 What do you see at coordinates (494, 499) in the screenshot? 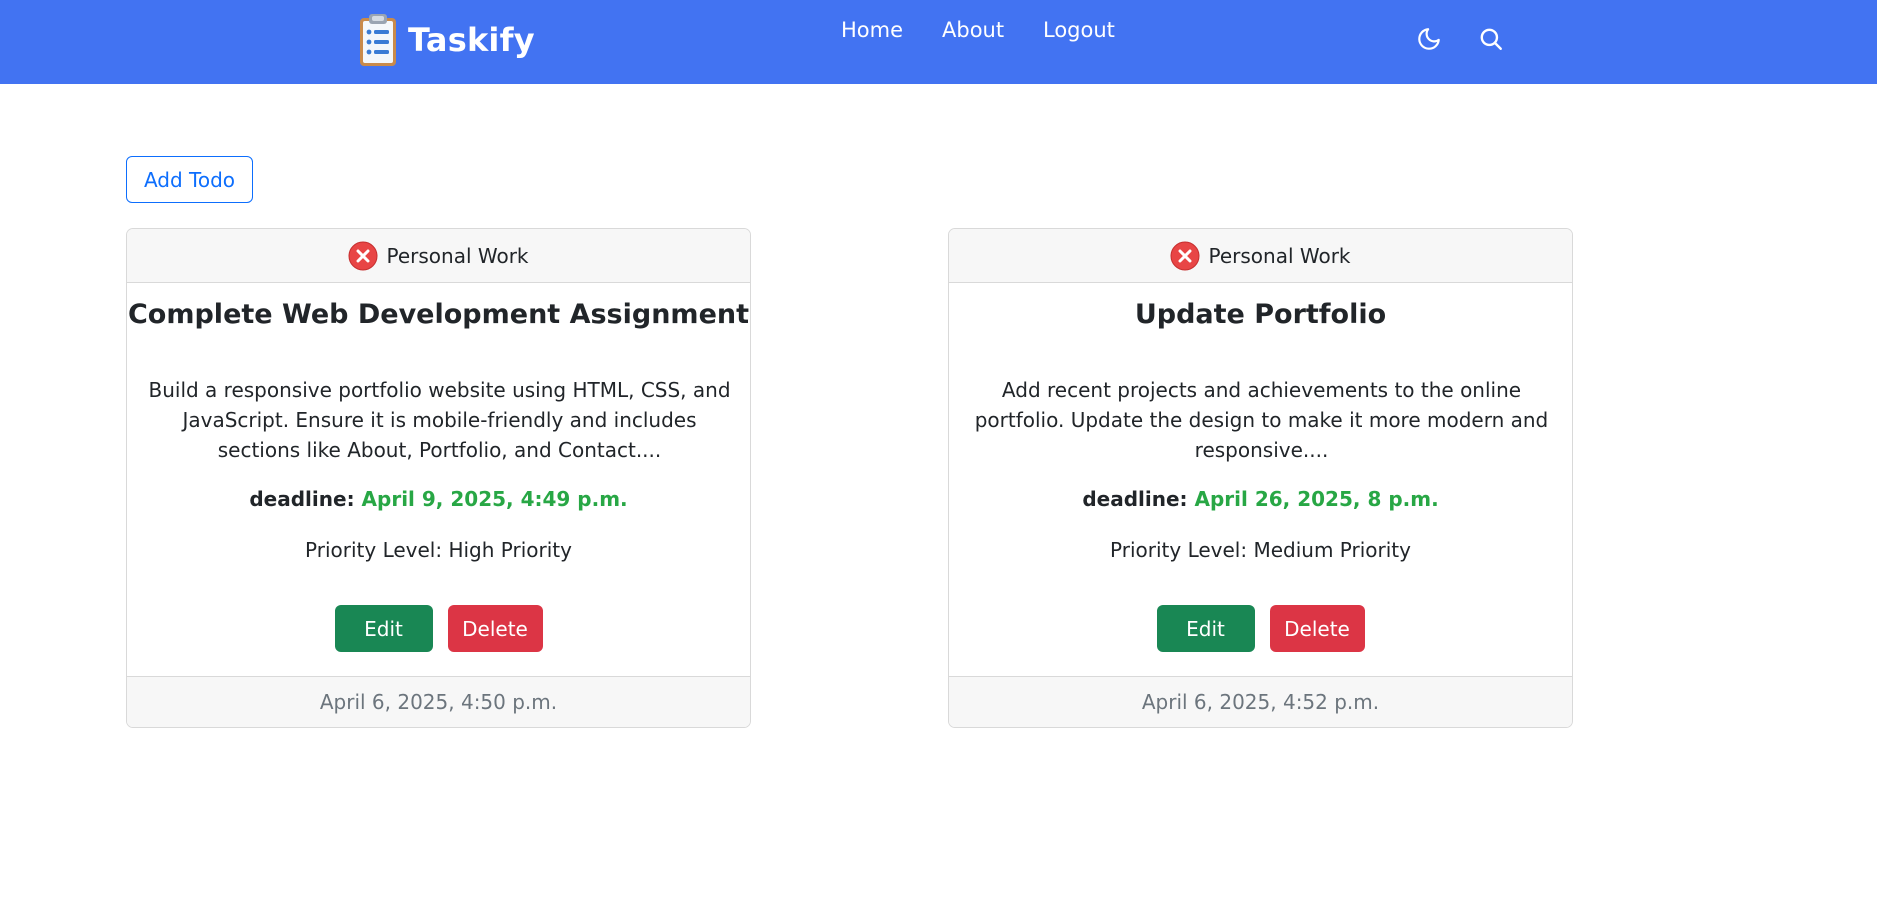
I see `deadline-value: April 9, 2025, 4:49 p.m.` at bounding box center [494, 499].